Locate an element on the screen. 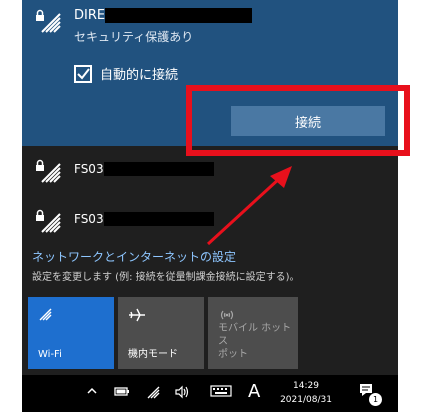 This screenshot has height=412, width=424. annotation-arrow is located at coordinates (249, 206).